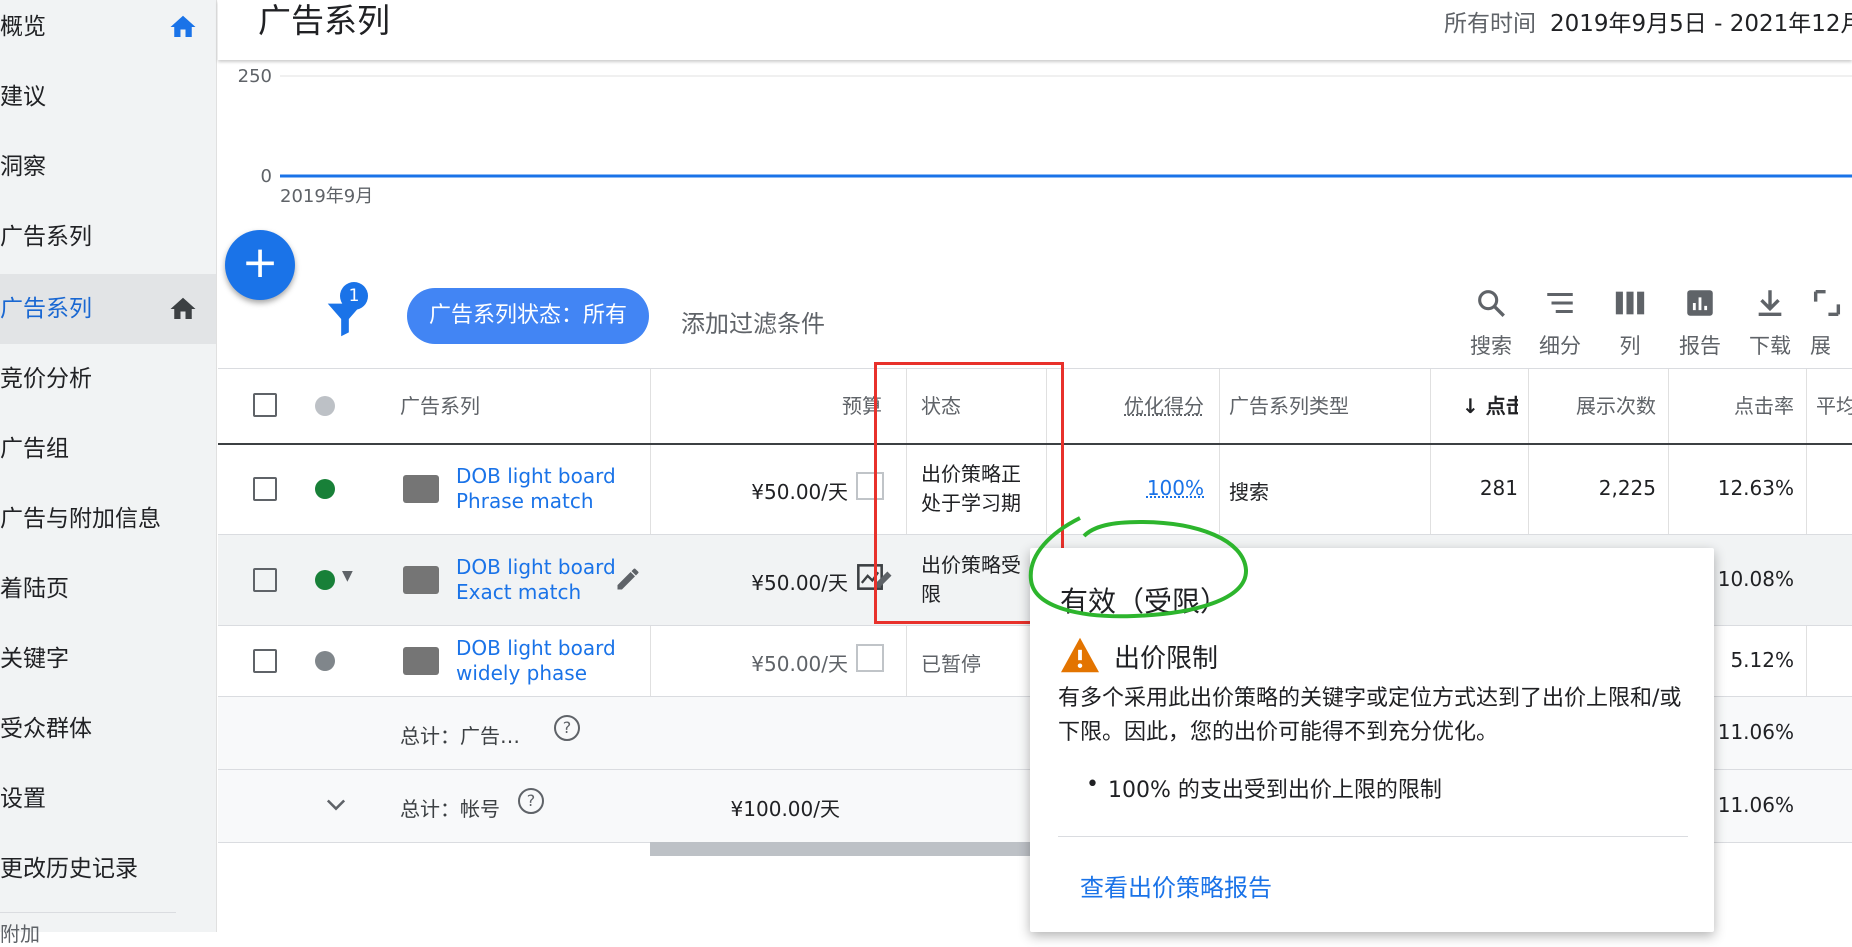 Image resolution: width=1852 pixels, height=947 pixels. I want to click on search-icon, so click(1491, 303).